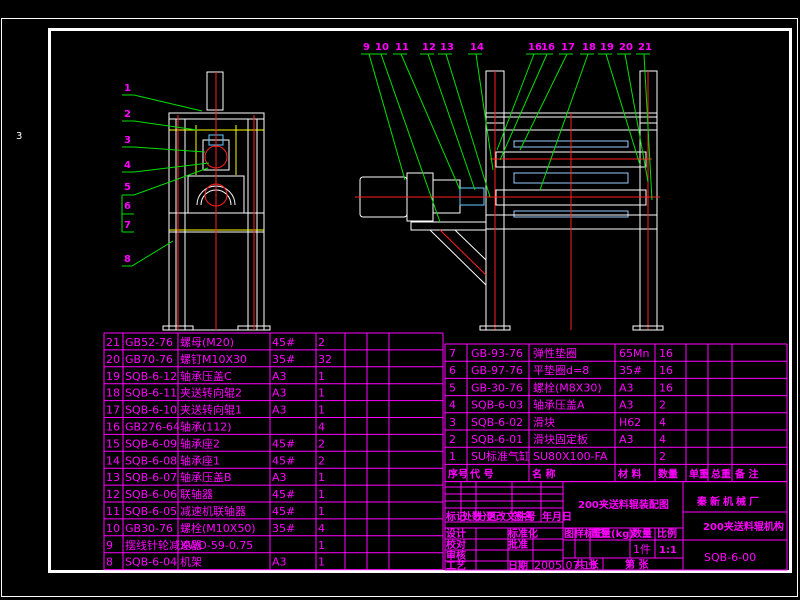  Describe the element at coordinates (113, 342) in the screenshot. I see `cell: 21` at that location.